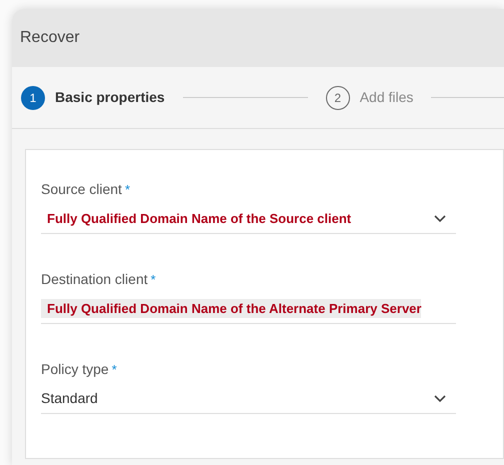 This screenshot has width=504, height=465. What do you see at coordinates (338, 98) in the screenshot?
I see `step-number: 2` at bounding box center [338, 98].